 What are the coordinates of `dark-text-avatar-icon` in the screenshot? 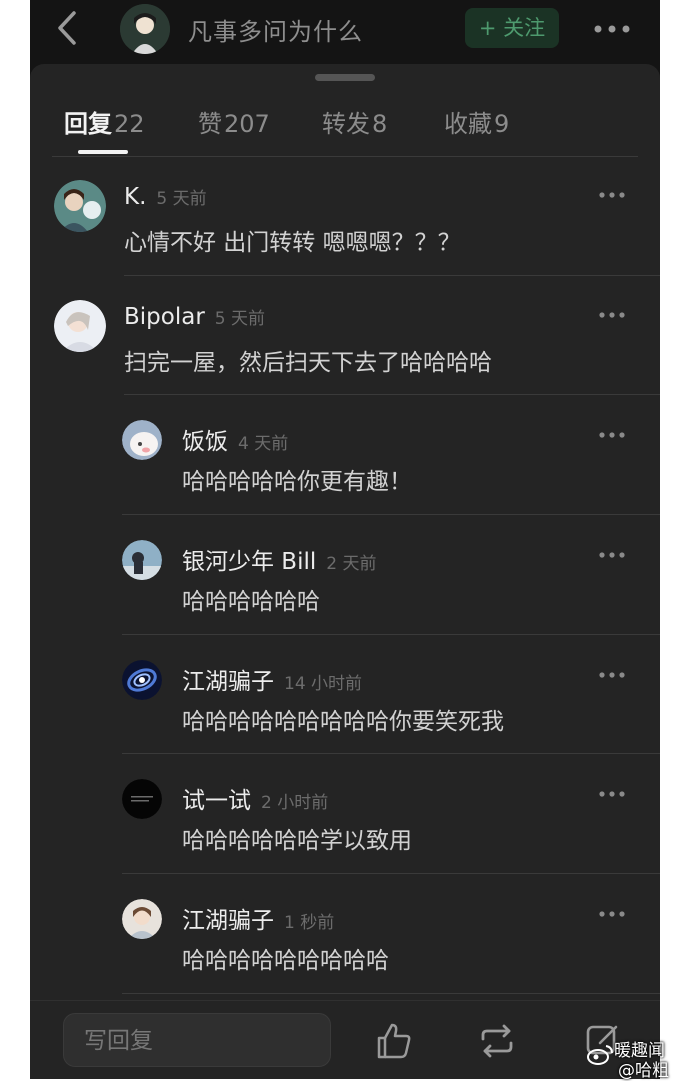 It's located at (142, 799).